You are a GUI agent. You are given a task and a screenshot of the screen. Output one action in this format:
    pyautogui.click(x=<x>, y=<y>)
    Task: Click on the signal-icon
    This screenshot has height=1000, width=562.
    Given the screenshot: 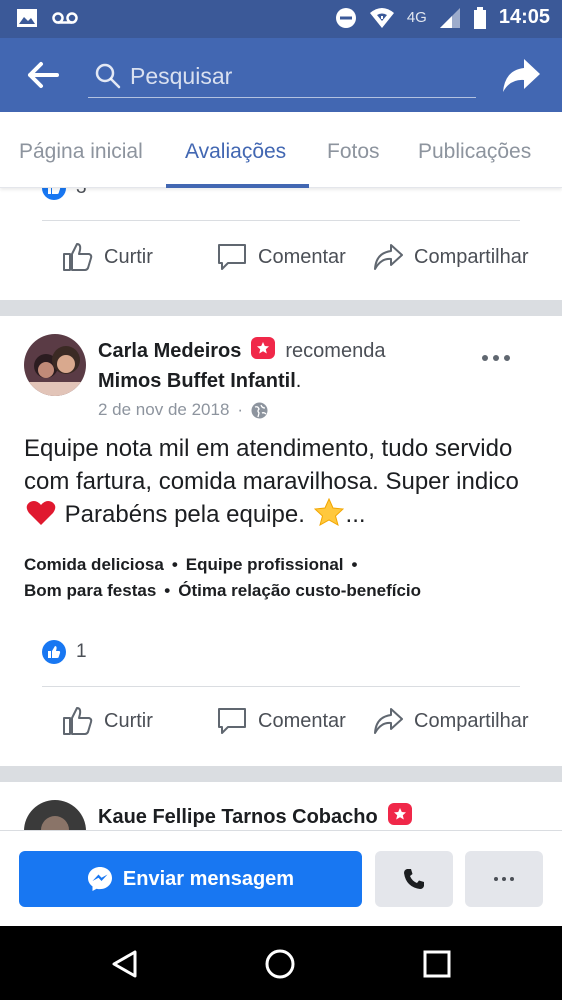 What is the action you would take?
    pyautogui.click(x=449, y=17)
    